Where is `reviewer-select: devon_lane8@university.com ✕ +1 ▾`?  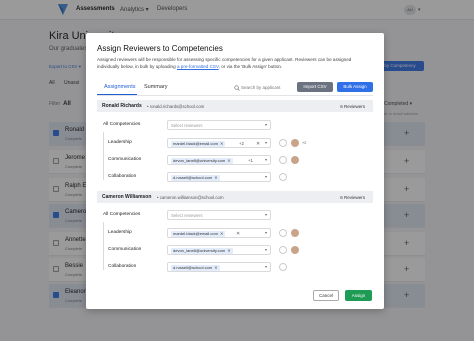
reviewer-select: devon_lane8@university.com ✕ +1 ▾ is located at coordinates (219, 160).